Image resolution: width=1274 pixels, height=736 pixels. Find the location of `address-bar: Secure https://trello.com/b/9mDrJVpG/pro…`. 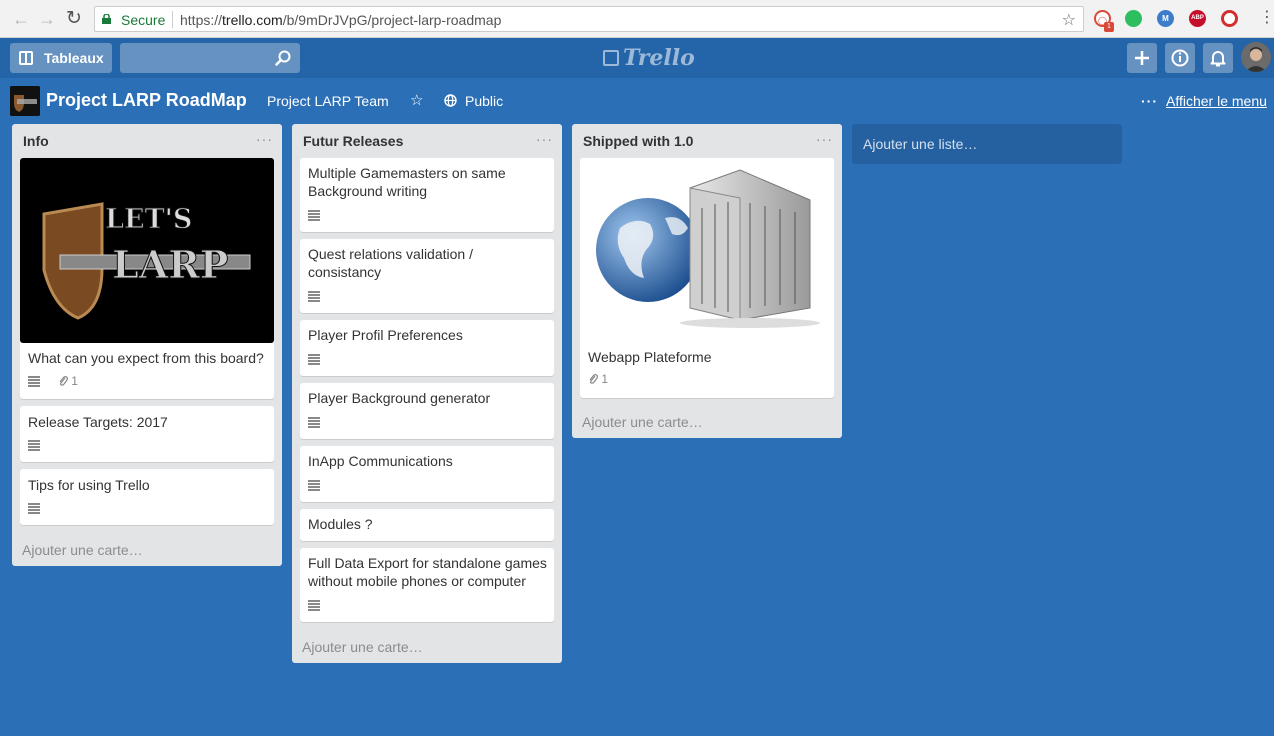

address-bar: Secure https://trello.com/b/9mDrJVpG/pro… is located at coordinates (589, 19).